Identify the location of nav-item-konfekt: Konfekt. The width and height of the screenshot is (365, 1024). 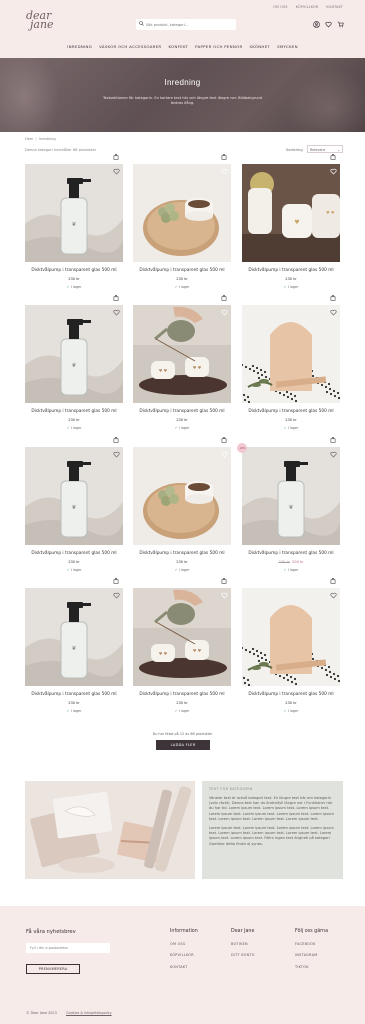
(178, 46).